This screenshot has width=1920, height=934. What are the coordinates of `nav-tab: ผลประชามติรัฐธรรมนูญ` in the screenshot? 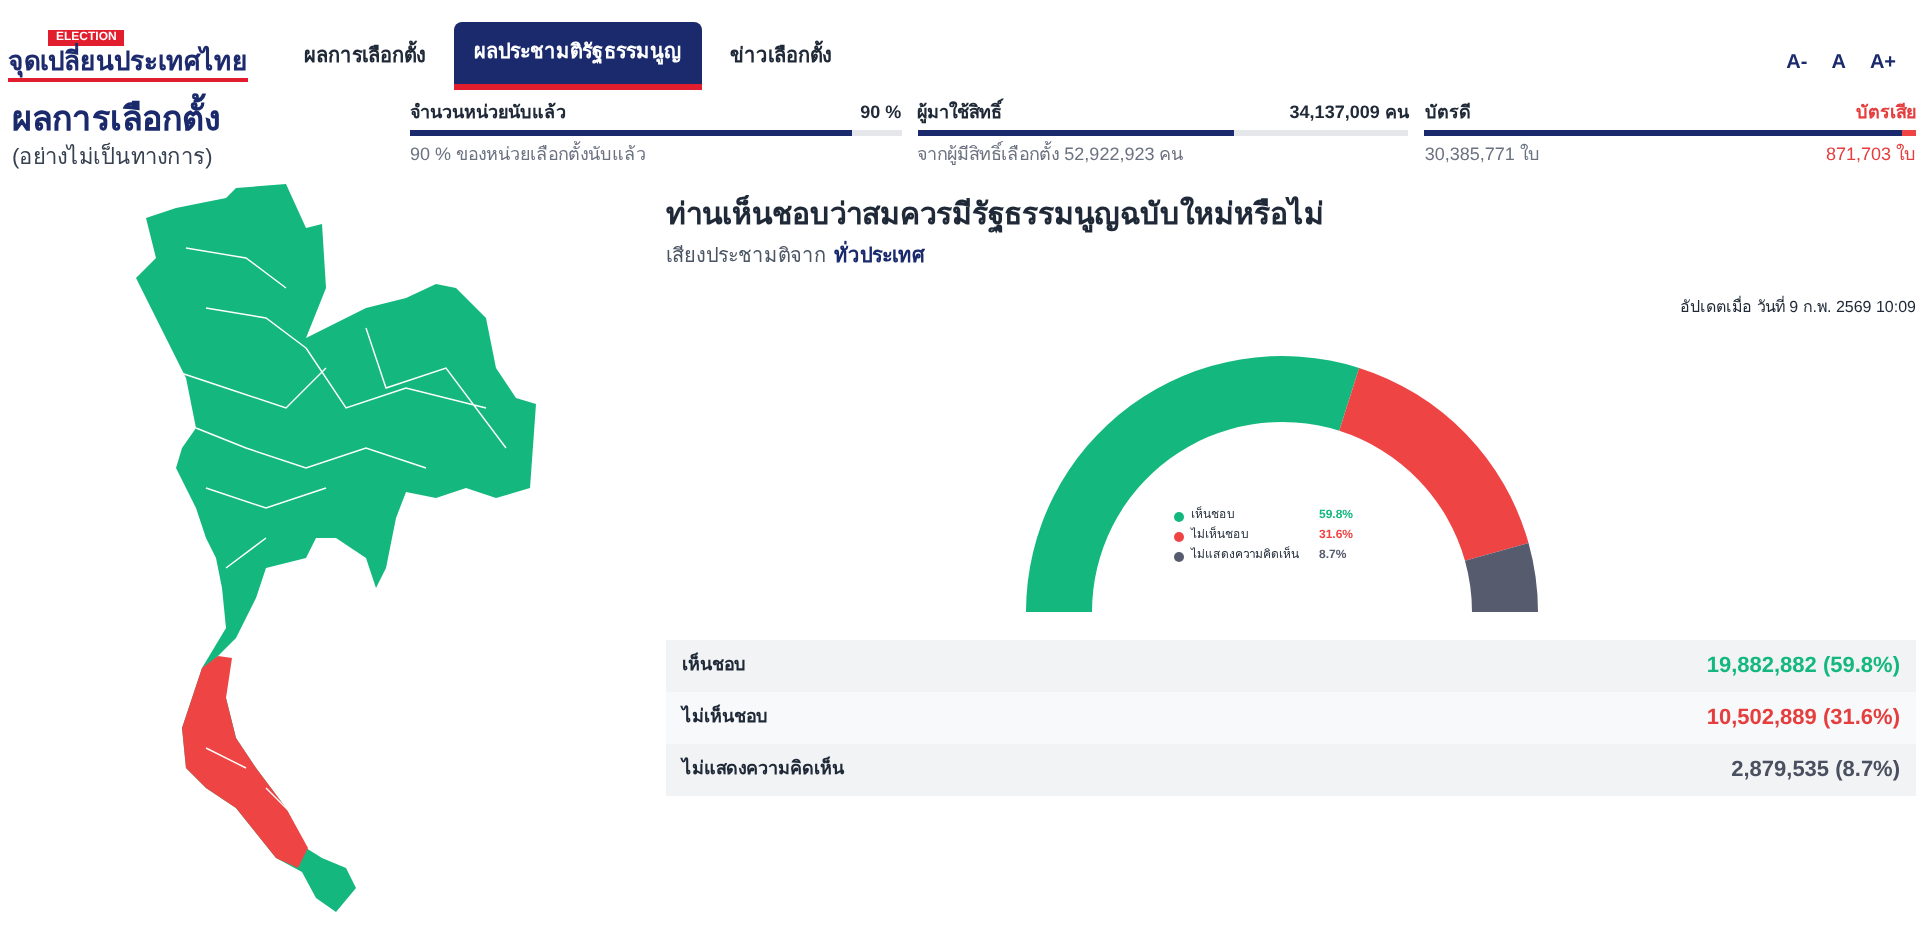 It's located at (578, 56).